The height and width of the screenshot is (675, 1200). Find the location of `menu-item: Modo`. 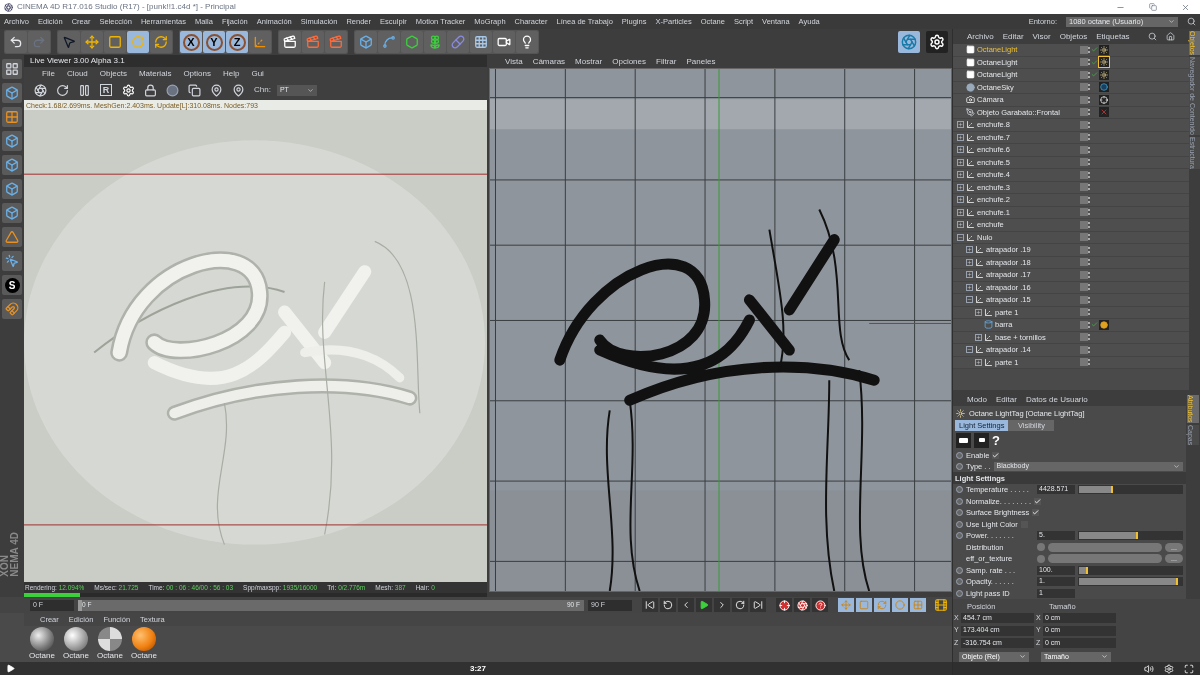

menu-item: Modo is located at coordinates (977, 399).